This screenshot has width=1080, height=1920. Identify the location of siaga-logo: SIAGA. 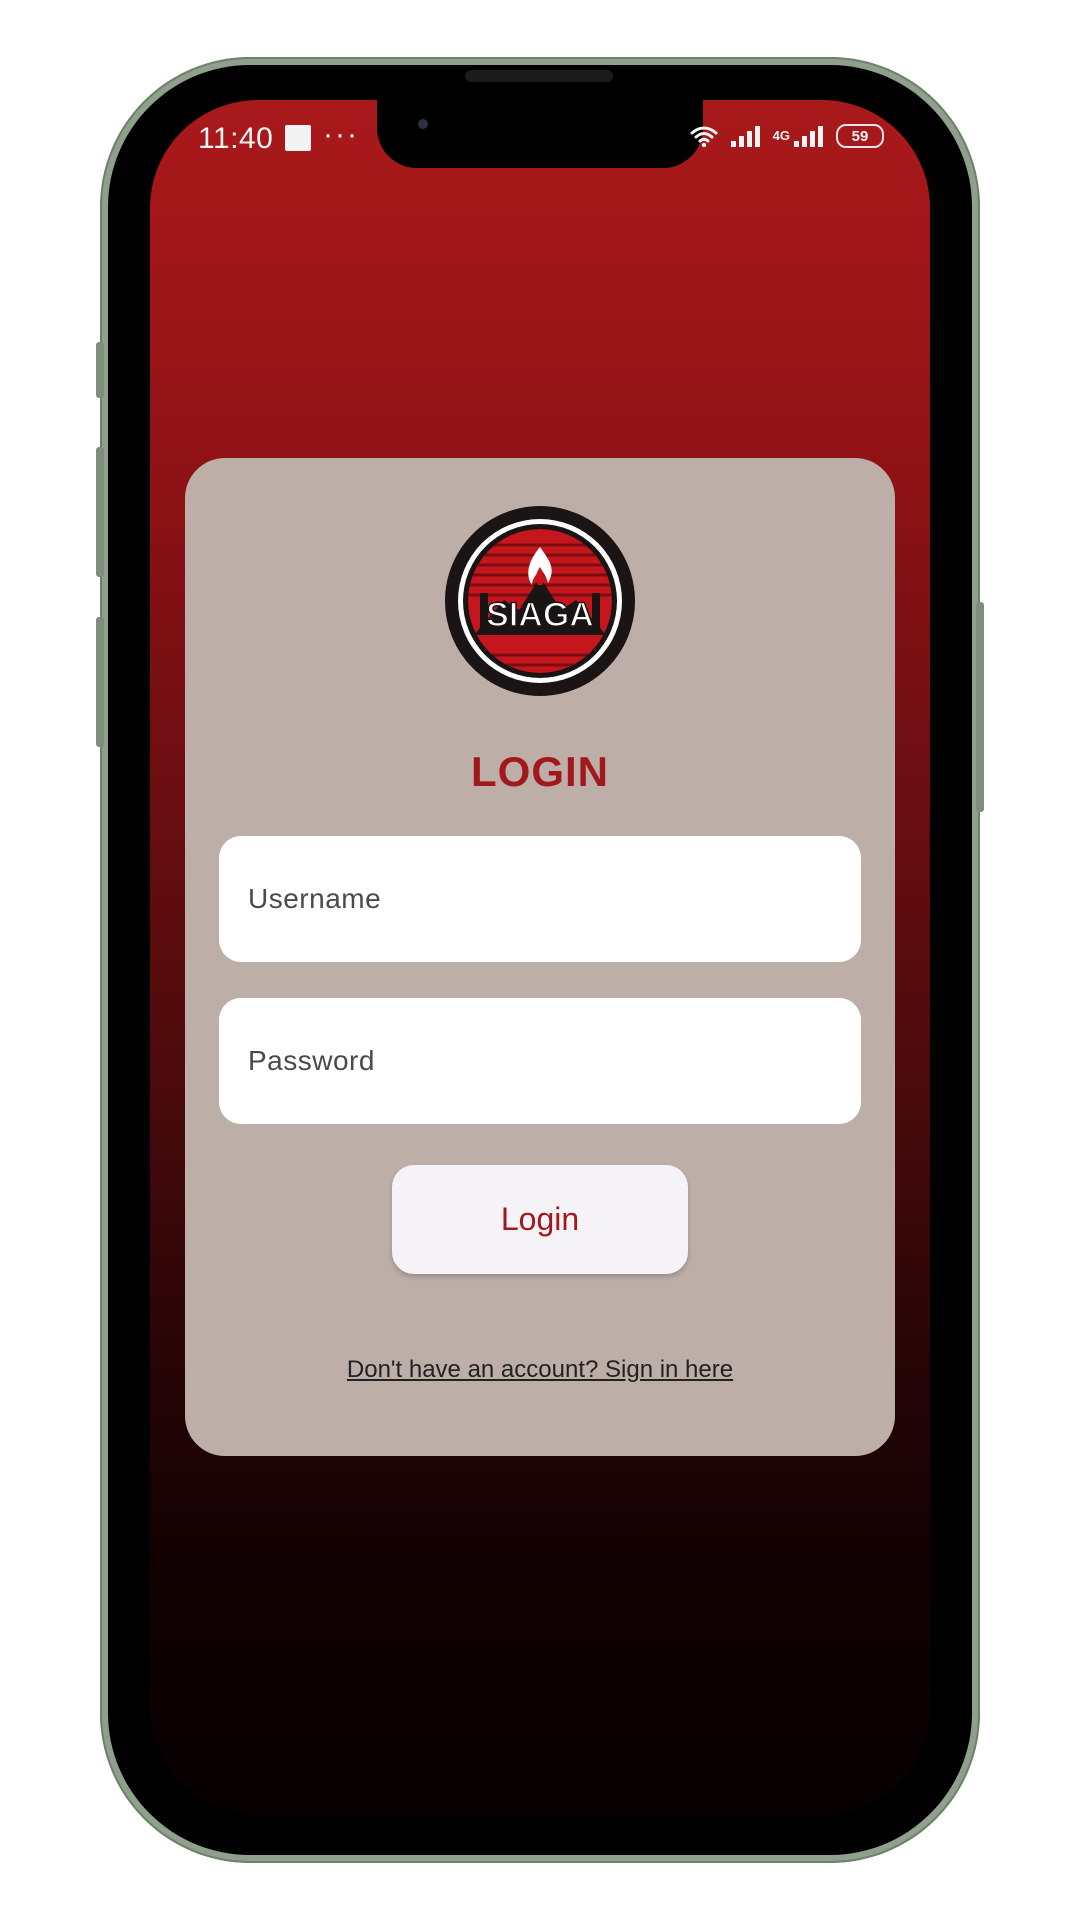
(540, 601).